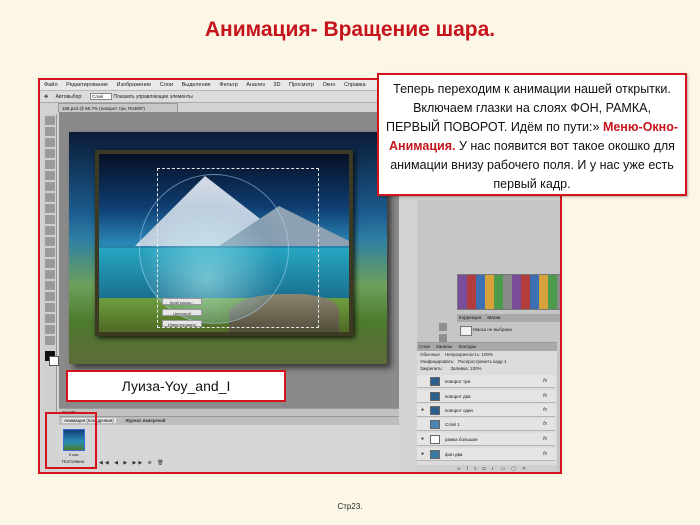  I want to click on autoselect-label: Автовыбор:, so click(69, 97).